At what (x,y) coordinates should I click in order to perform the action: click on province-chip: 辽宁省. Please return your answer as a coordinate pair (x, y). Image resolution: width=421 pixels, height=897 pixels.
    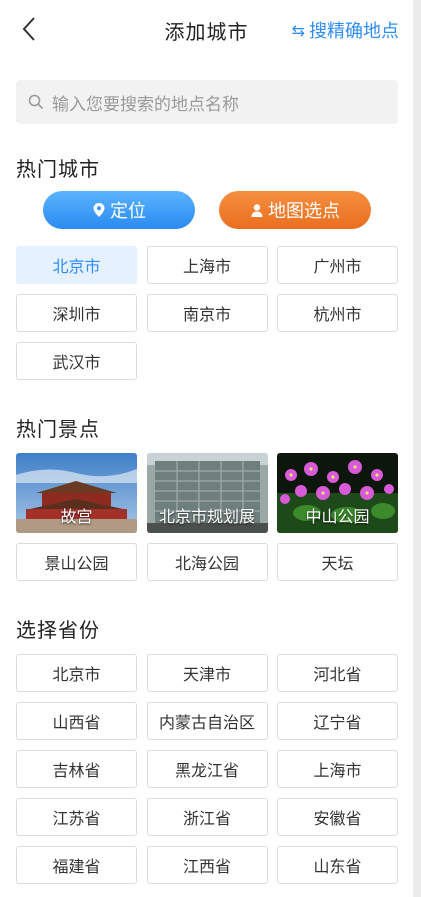
    Looking at the image, I should click on (337, 721).